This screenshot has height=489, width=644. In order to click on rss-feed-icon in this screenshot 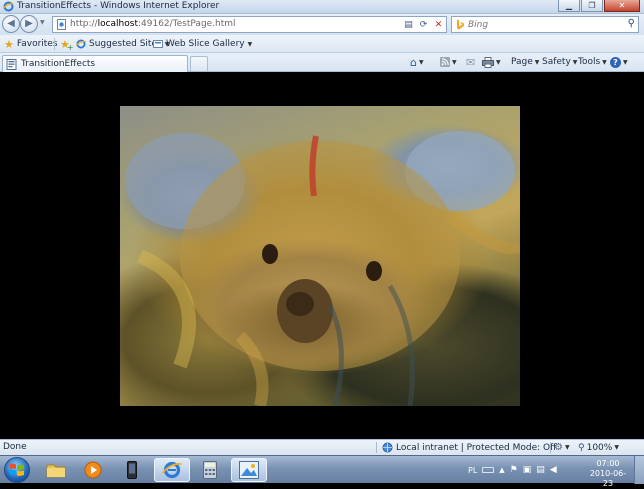, I will do `click(445, 62)`.